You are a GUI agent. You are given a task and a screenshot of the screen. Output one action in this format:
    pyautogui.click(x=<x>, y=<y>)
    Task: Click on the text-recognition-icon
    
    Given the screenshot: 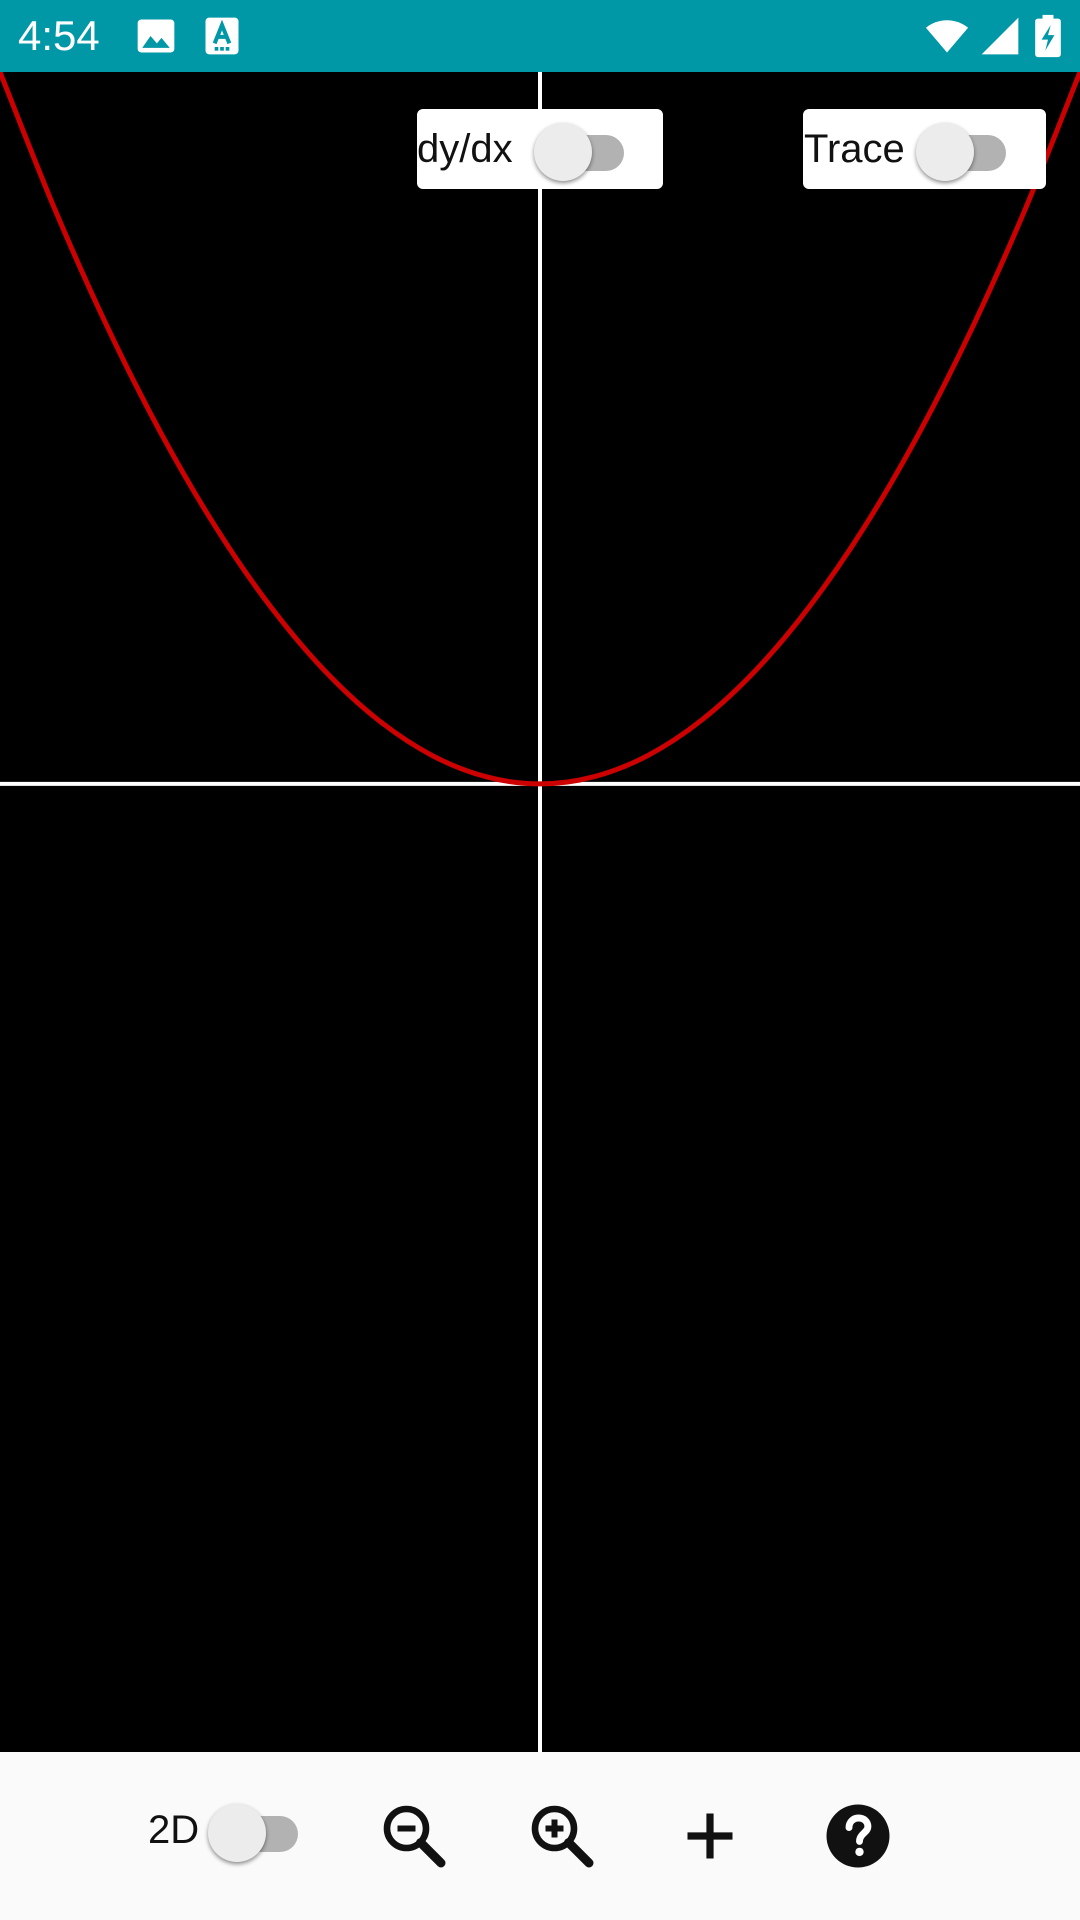 What is the action you would take?
    pyautogui.click(x=222, y=36)
    